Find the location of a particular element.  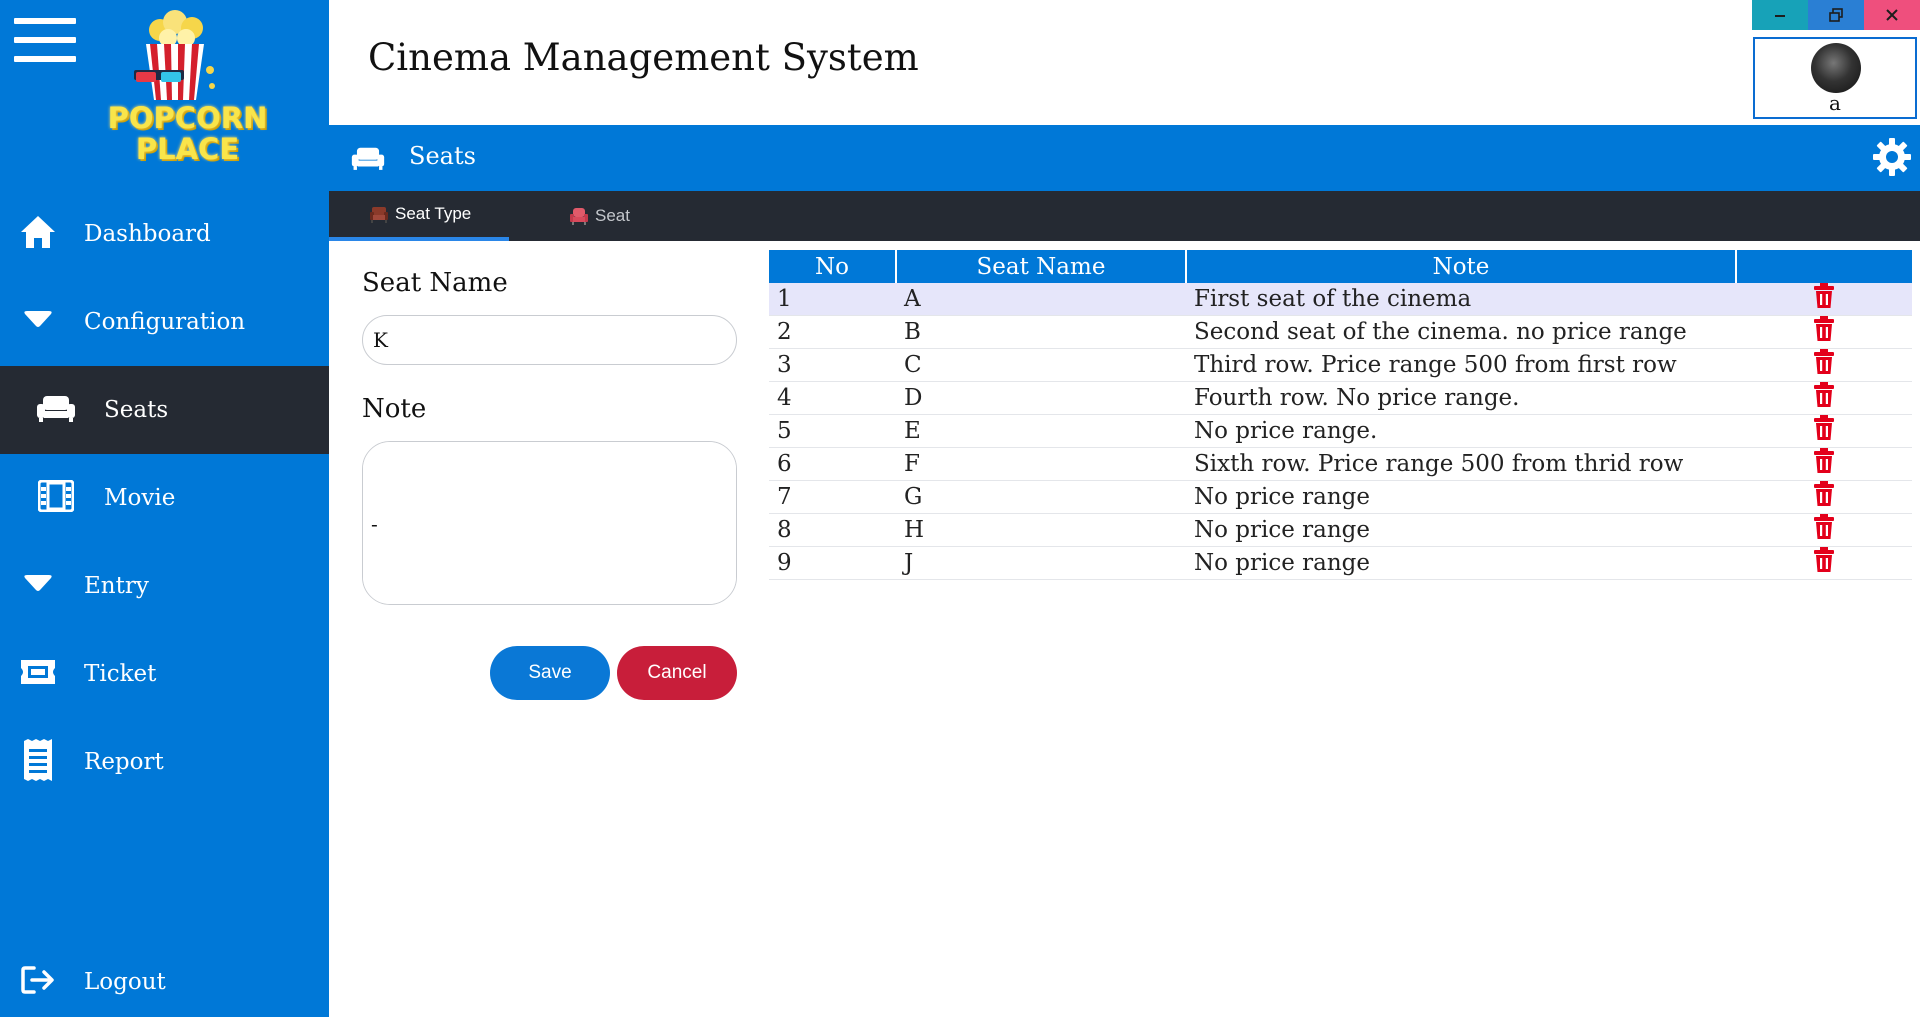

cell-no: 8 is located at coordinates (832, 530).